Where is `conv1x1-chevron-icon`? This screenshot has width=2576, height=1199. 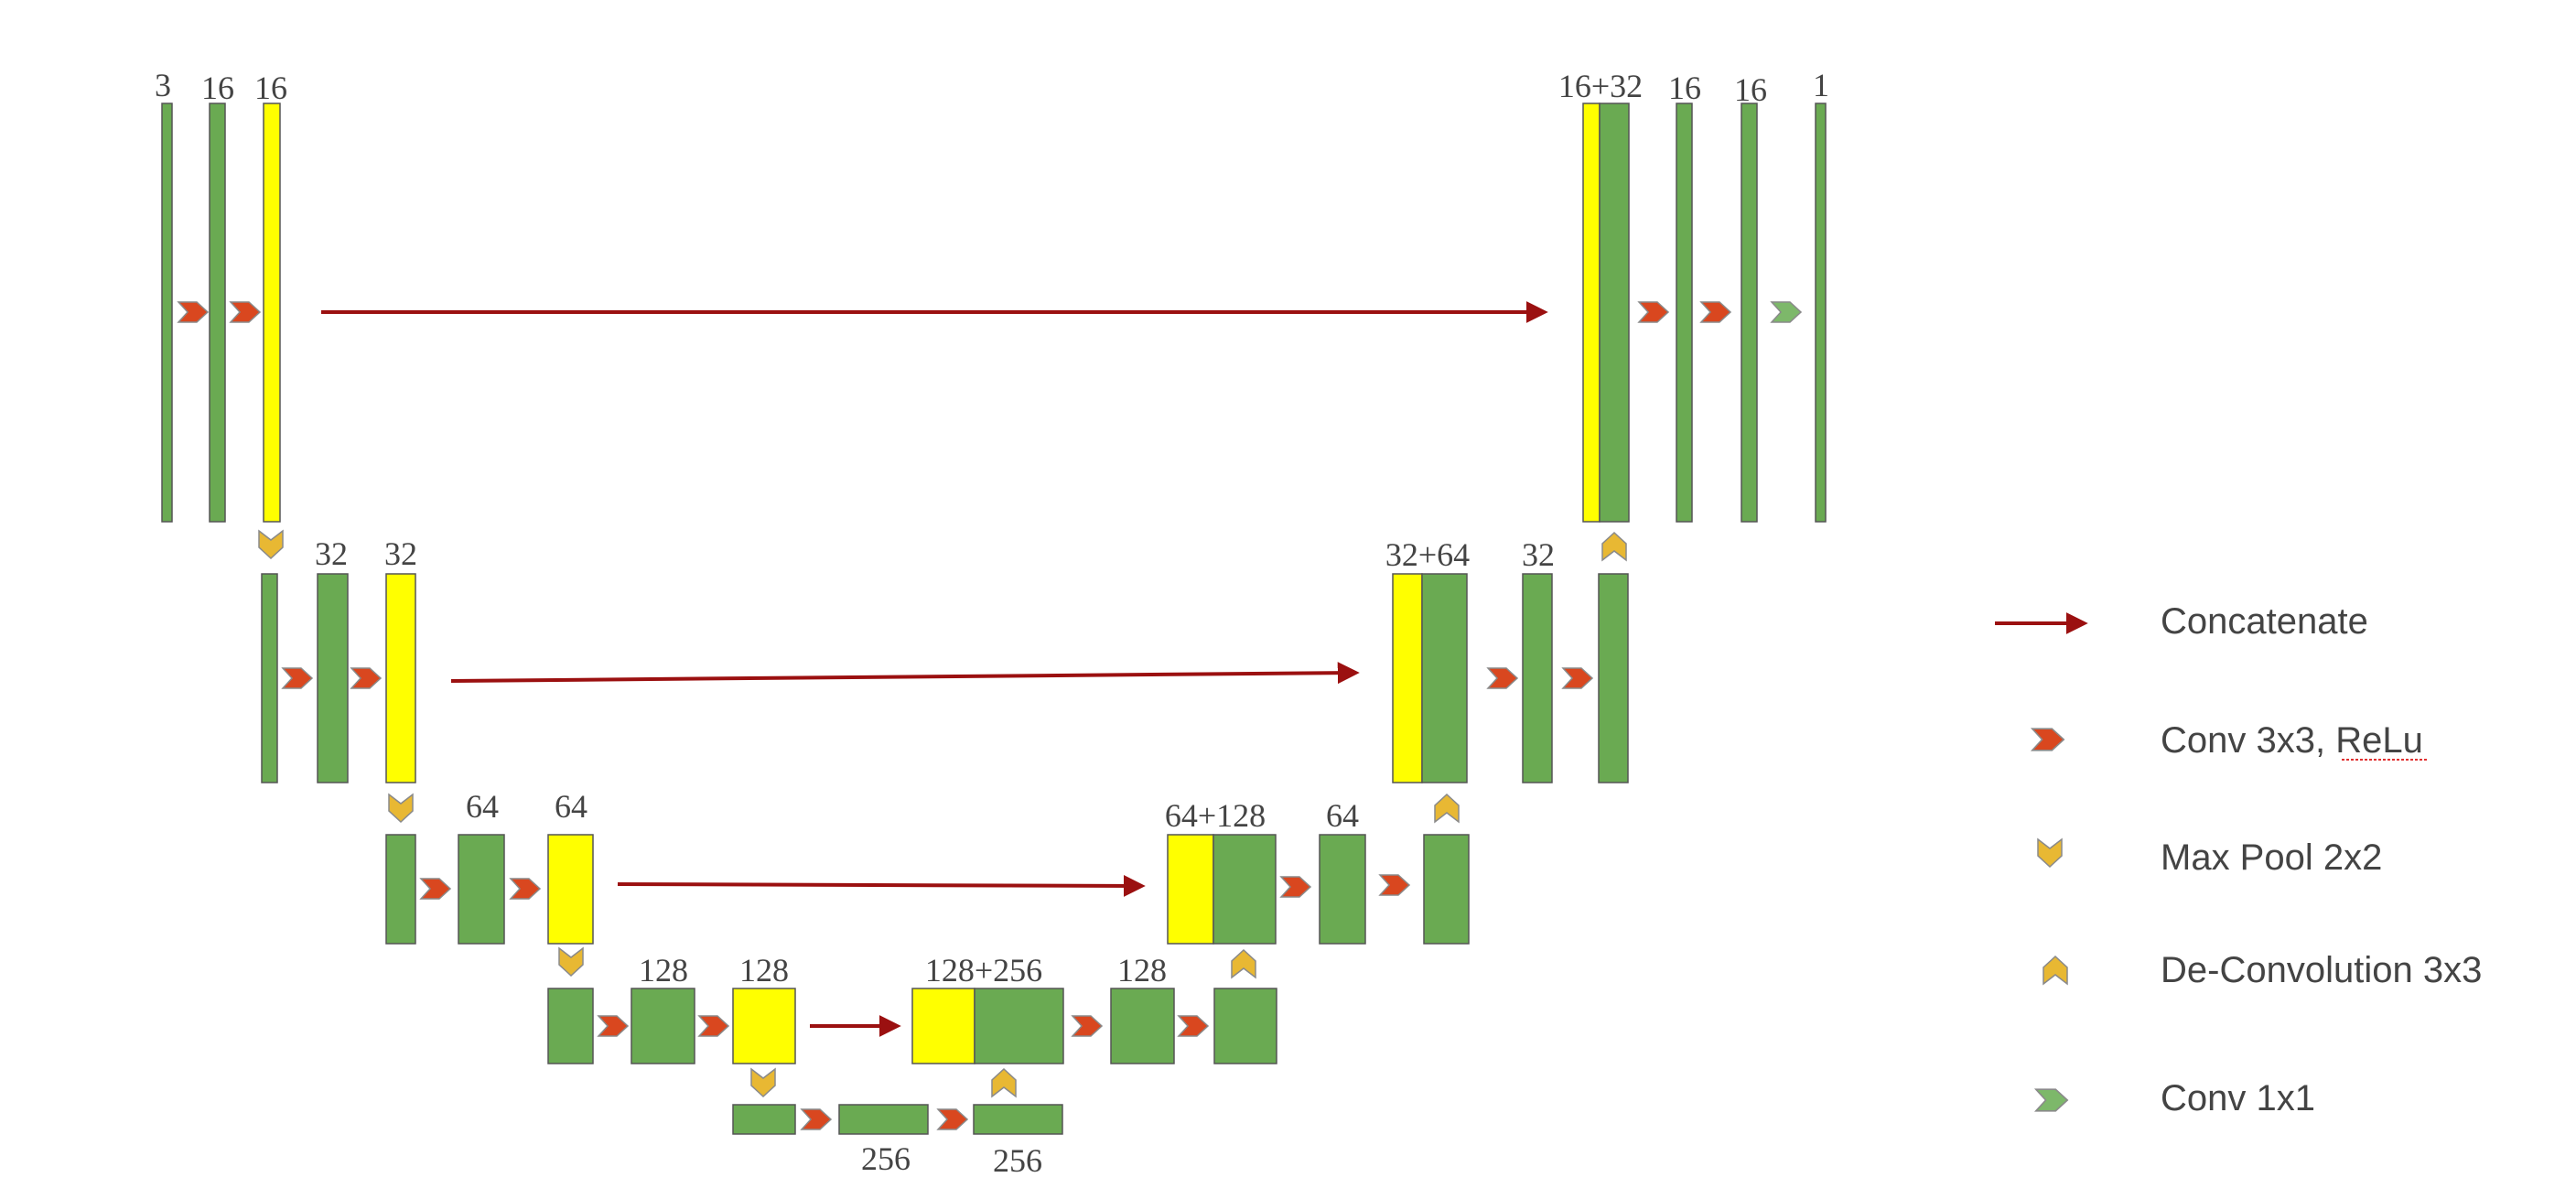 conv1x1-chevron-icon is located at coordinates (2051, 1100).